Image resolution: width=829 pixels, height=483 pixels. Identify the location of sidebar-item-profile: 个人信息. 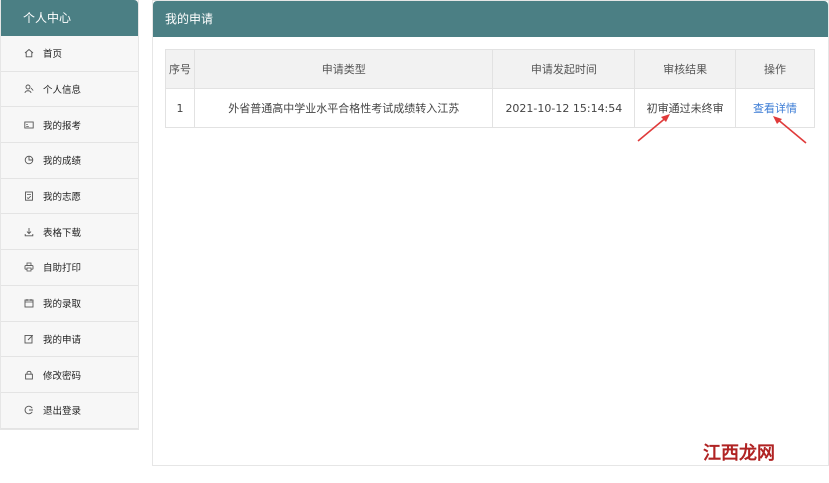
(69, 90).